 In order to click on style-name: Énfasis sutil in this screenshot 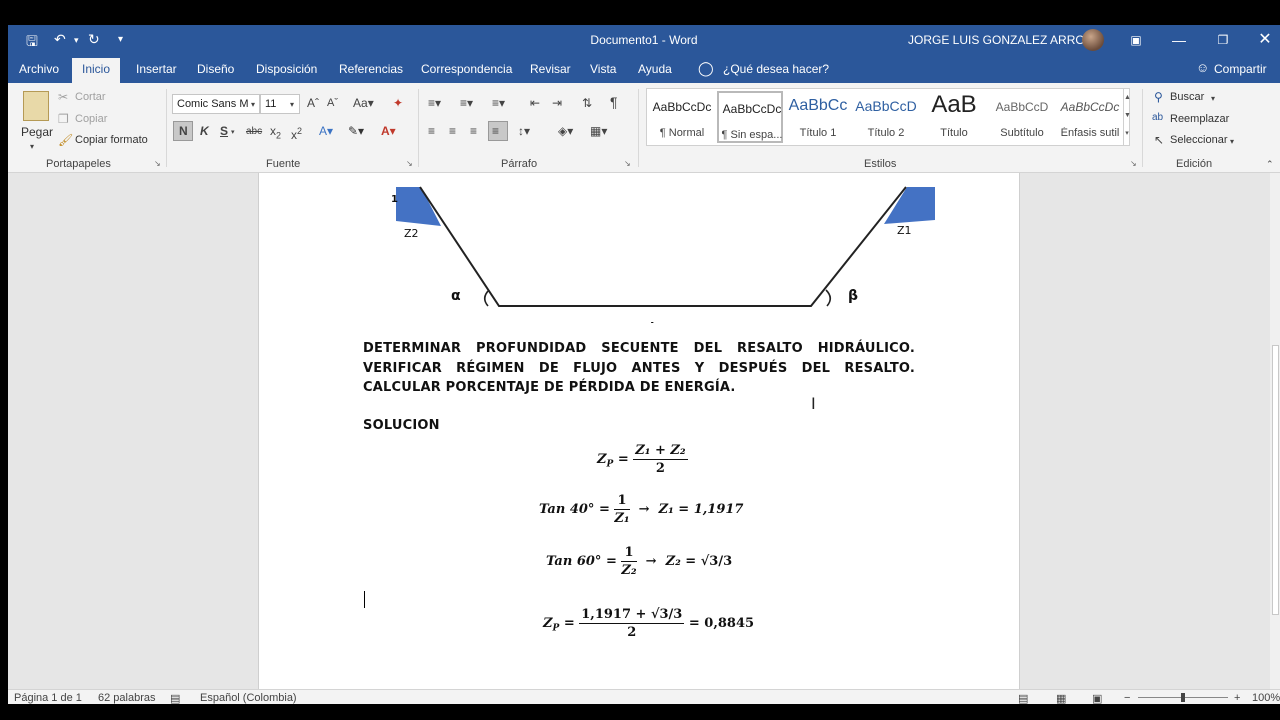, I will do `click(1090, 133)`.